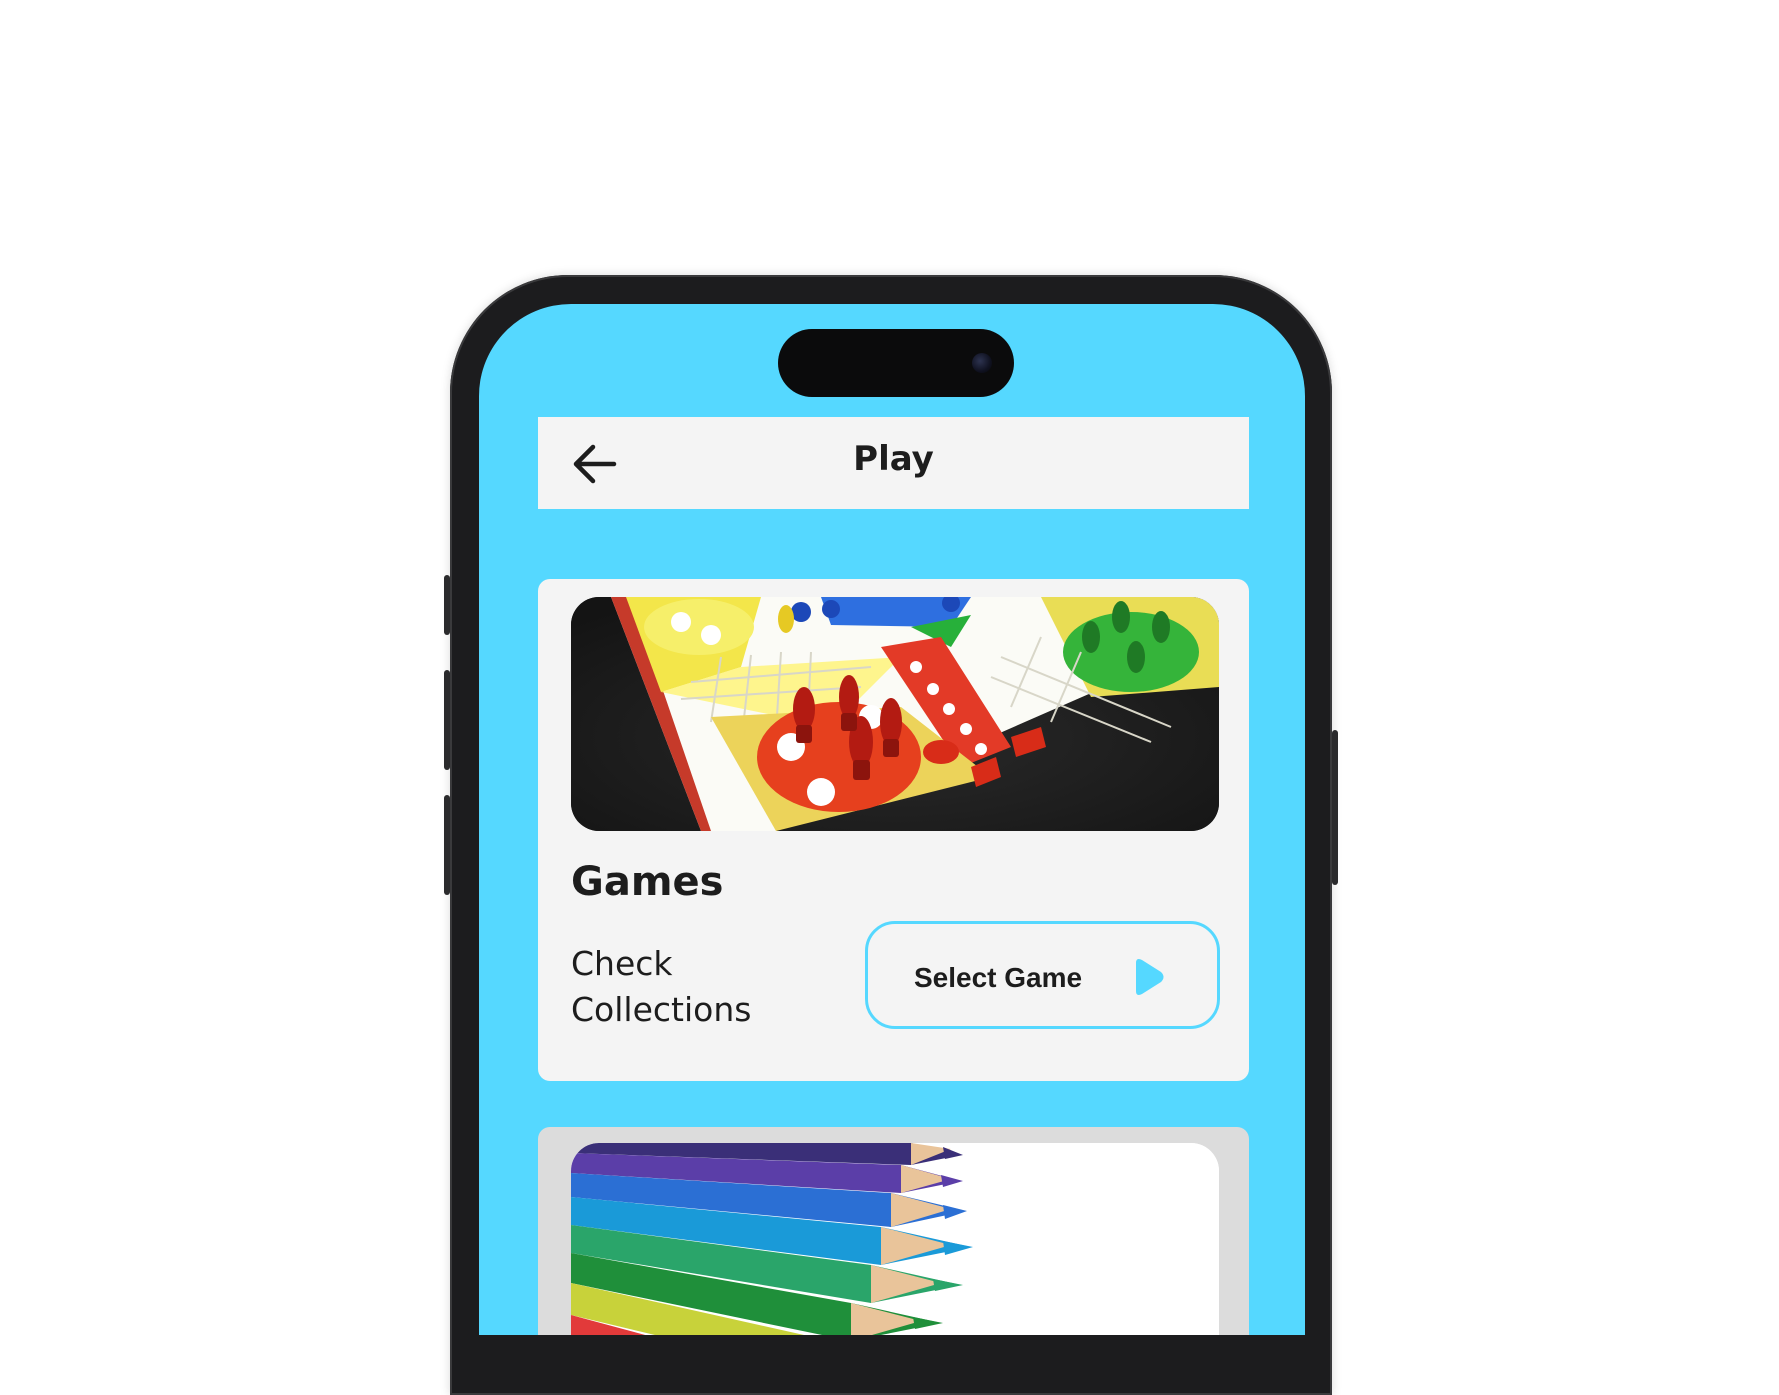 This screenshot has height=1395, width=1779. I want to click on colored-pencils-image, so click(895, 1239).